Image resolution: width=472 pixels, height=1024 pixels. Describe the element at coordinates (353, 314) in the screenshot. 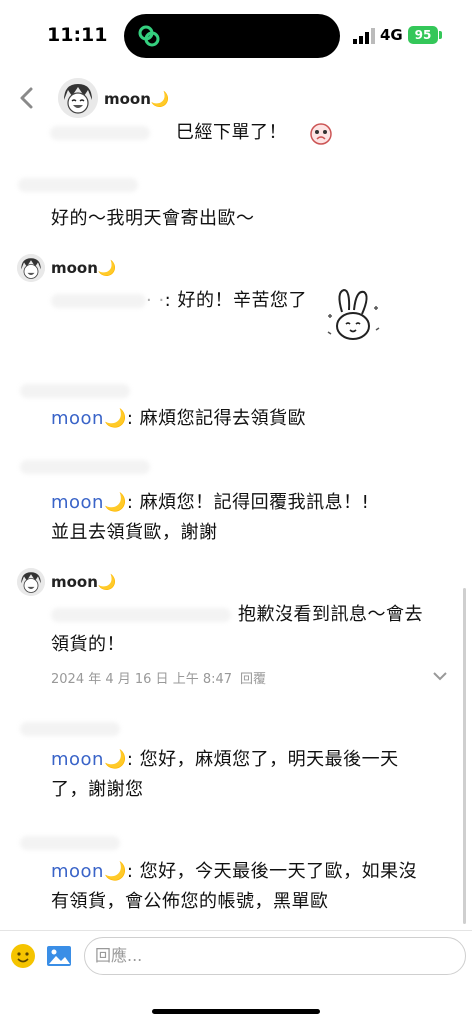

I see `bunny-sticker-icon` at that location.